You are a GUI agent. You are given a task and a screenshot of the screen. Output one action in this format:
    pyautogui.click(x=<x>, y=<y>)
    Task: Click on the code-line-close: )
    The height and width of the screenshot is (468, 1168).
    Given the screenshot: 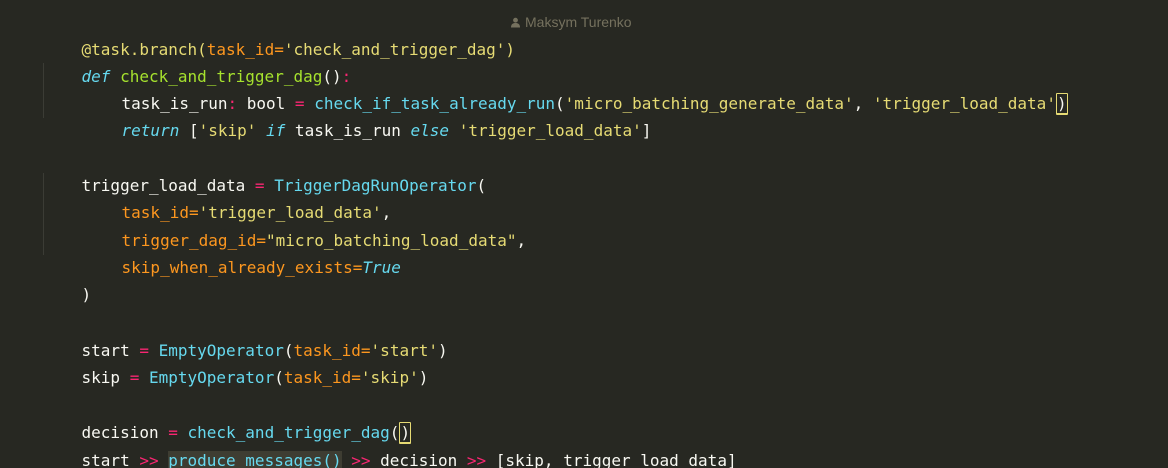 What is the action you would take?
    pyautogui.click(x=67, y=279)
    